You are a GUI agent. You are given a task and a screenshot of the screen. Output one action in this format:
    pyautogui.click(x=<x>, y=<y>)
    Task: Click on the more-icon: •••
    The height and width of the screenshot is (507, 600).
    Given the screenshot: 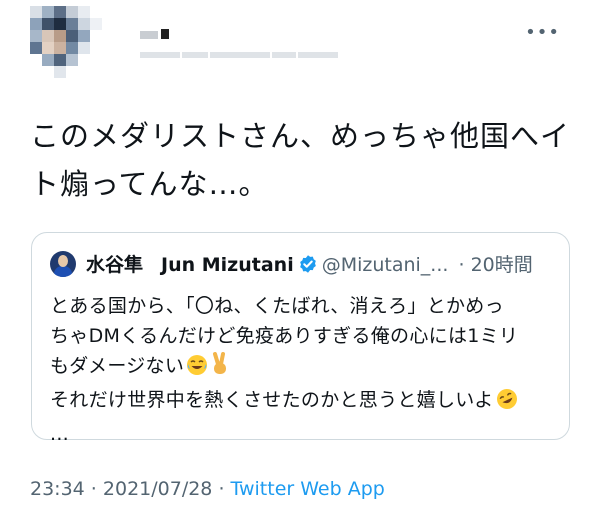 What is the action you would take?
    pyautogui.click(x=542, y=32)
    